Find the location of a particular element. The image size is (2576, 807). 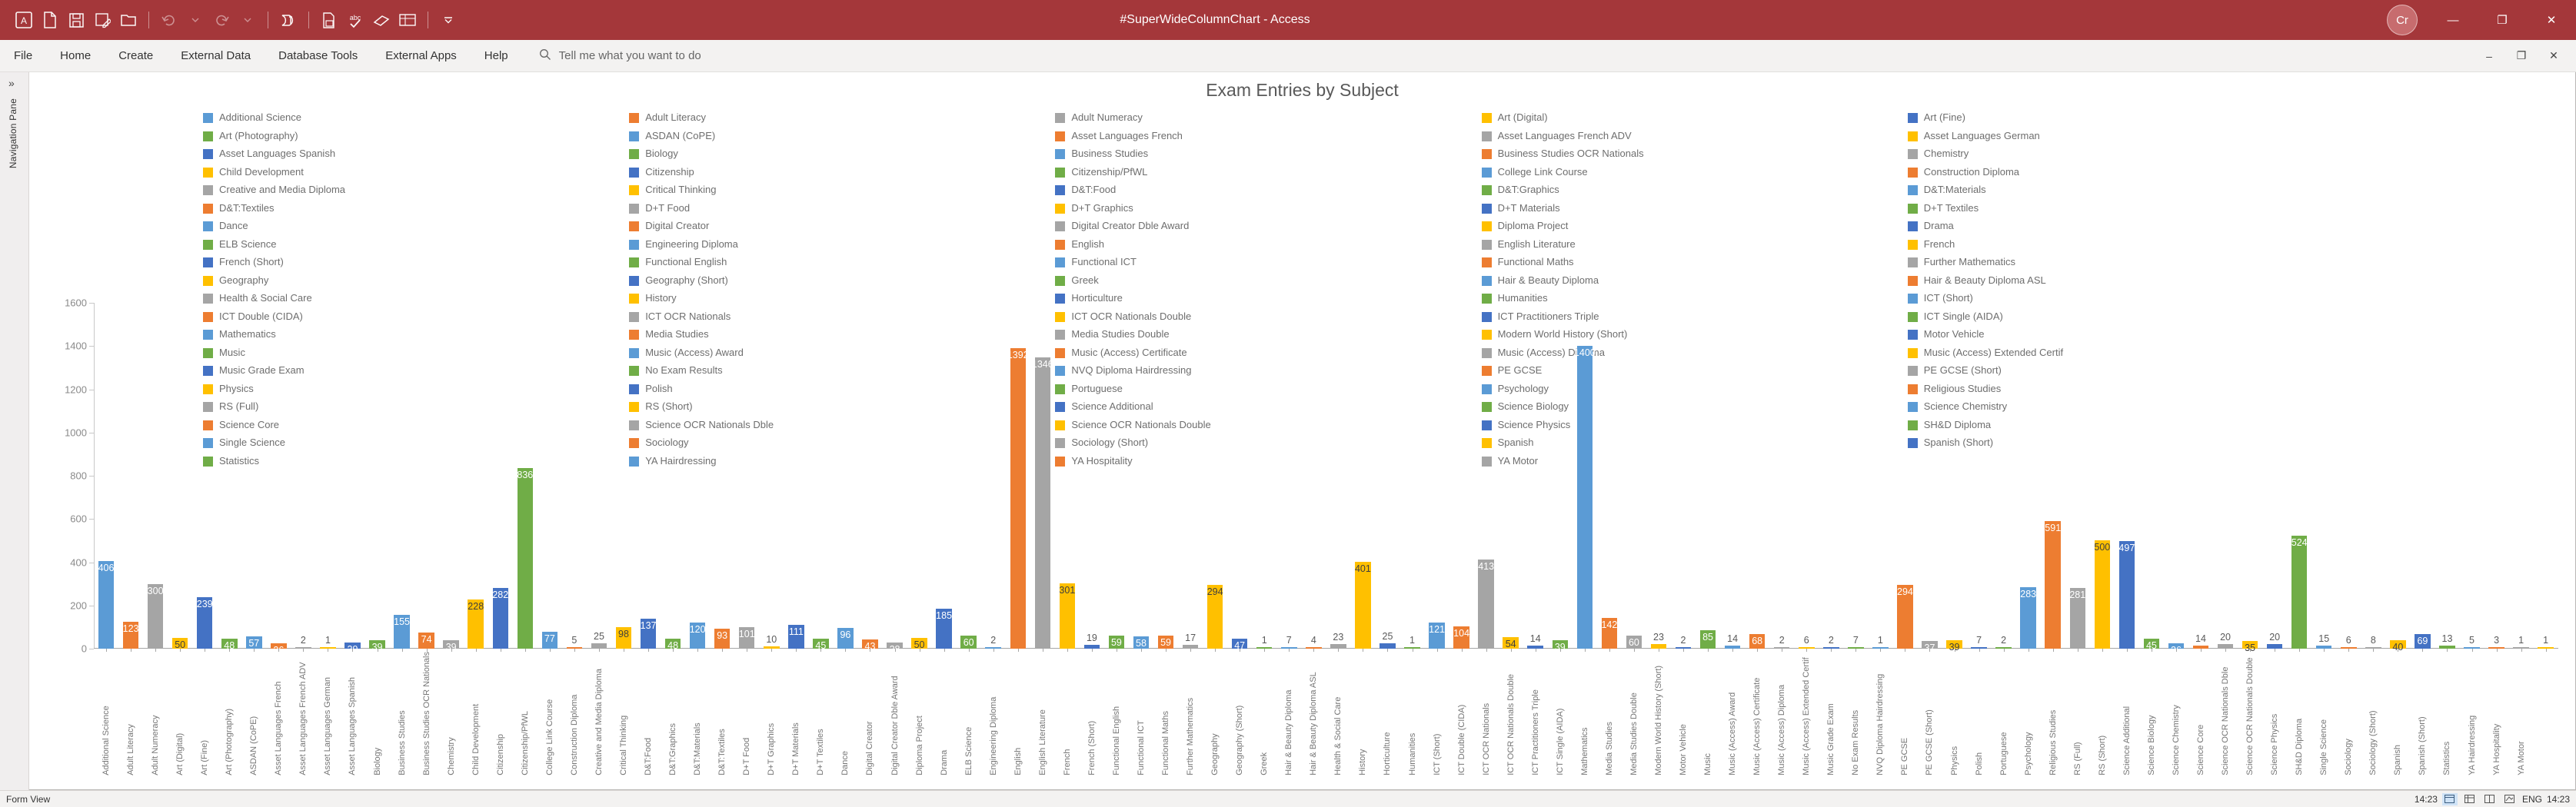

bar: 58 is located at coordinates (1141, 642).